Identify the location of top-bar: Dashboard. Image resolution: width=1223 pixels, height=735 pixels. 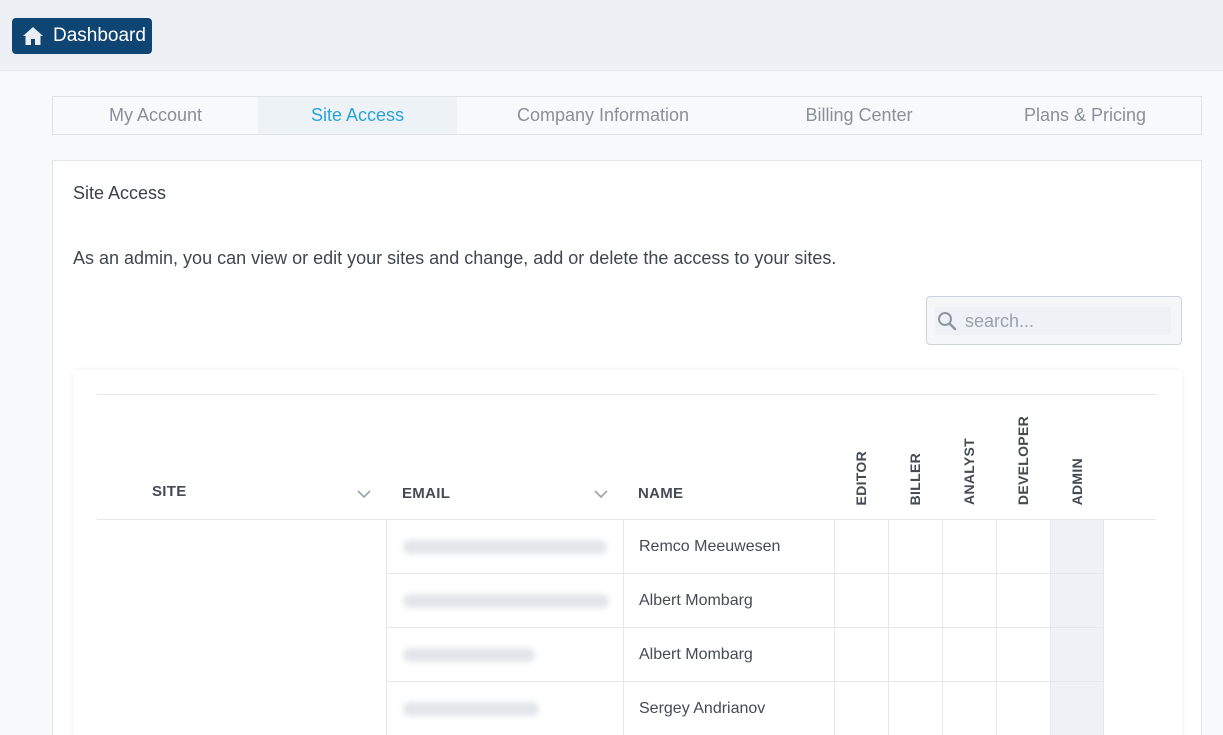
(611, 35).